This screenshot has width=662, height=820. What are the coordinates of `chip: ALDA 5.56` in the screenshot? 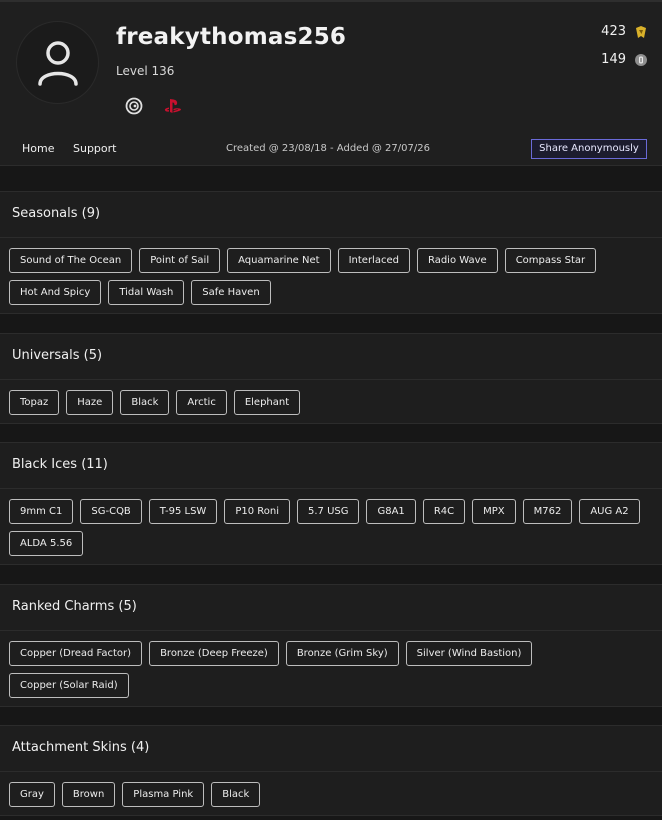 It's located at (46, 543).